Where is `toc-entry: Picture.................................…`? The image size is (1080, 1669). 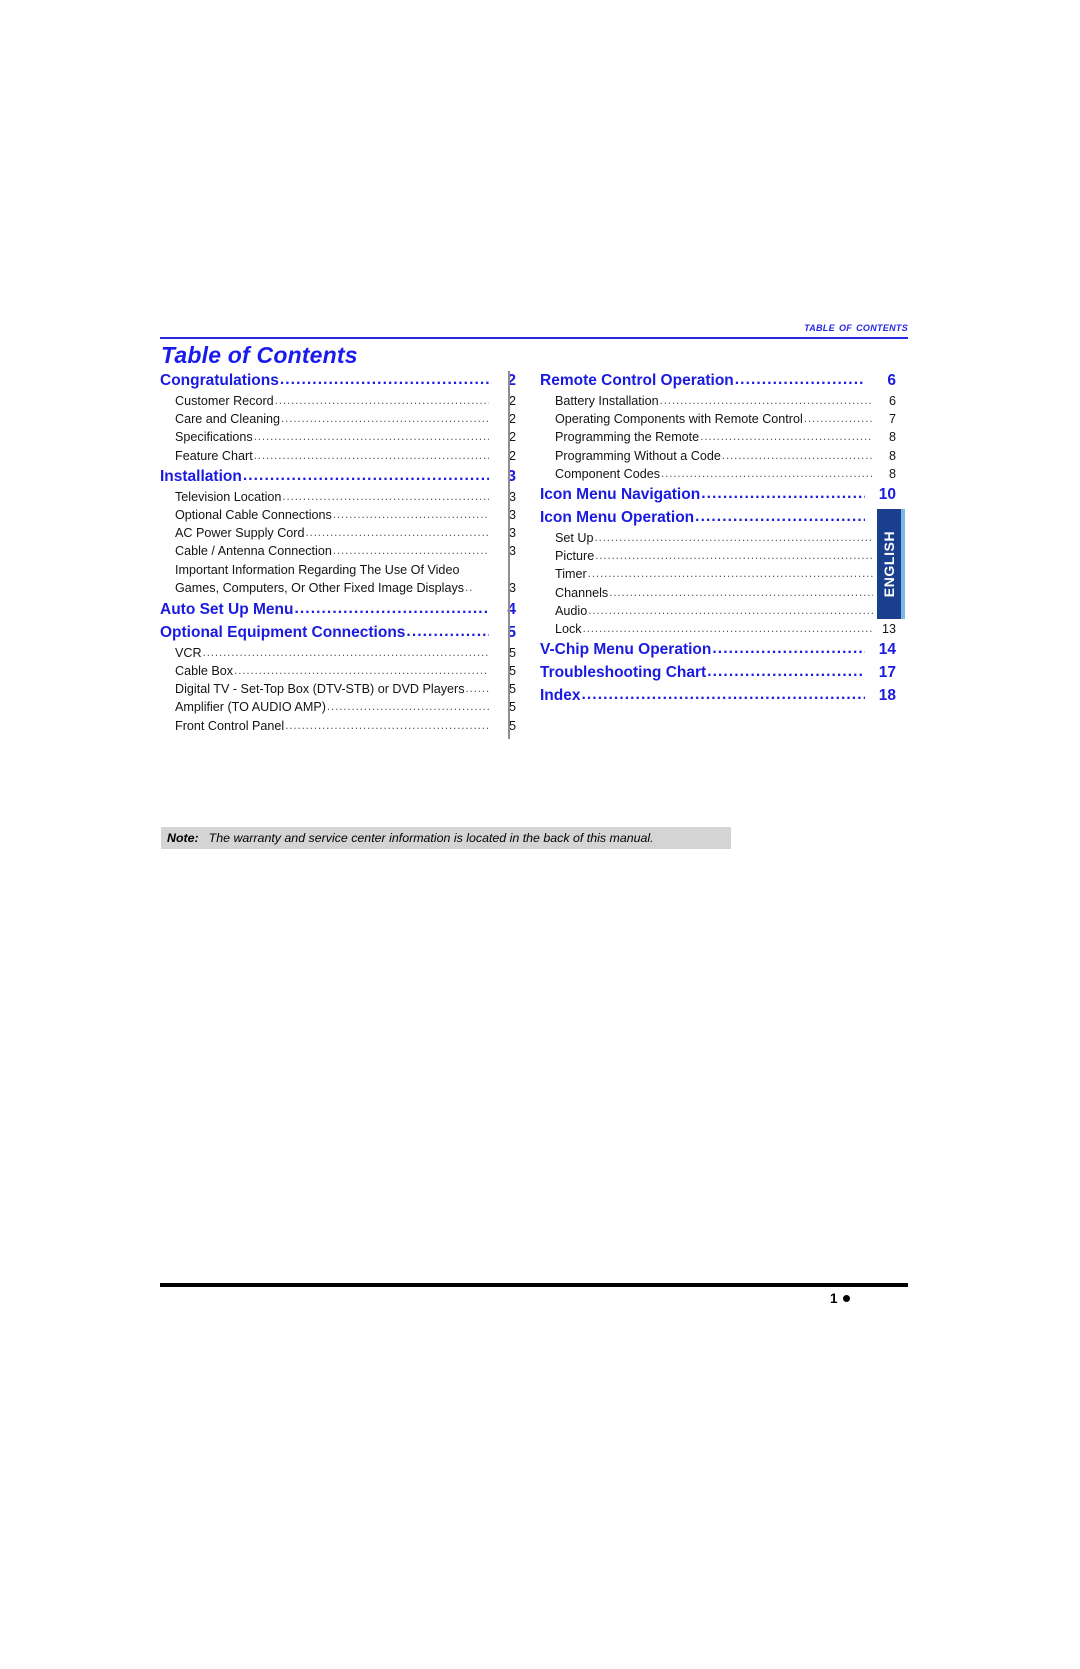 toc-entry: Picture.................................… is located at coordinates (718, 556).